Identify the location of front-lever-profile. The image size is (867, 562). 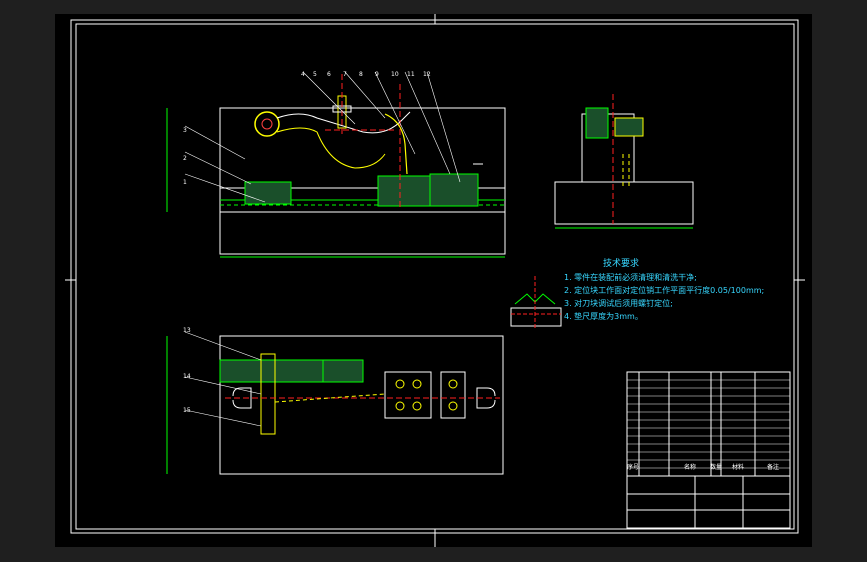
(331, 148).